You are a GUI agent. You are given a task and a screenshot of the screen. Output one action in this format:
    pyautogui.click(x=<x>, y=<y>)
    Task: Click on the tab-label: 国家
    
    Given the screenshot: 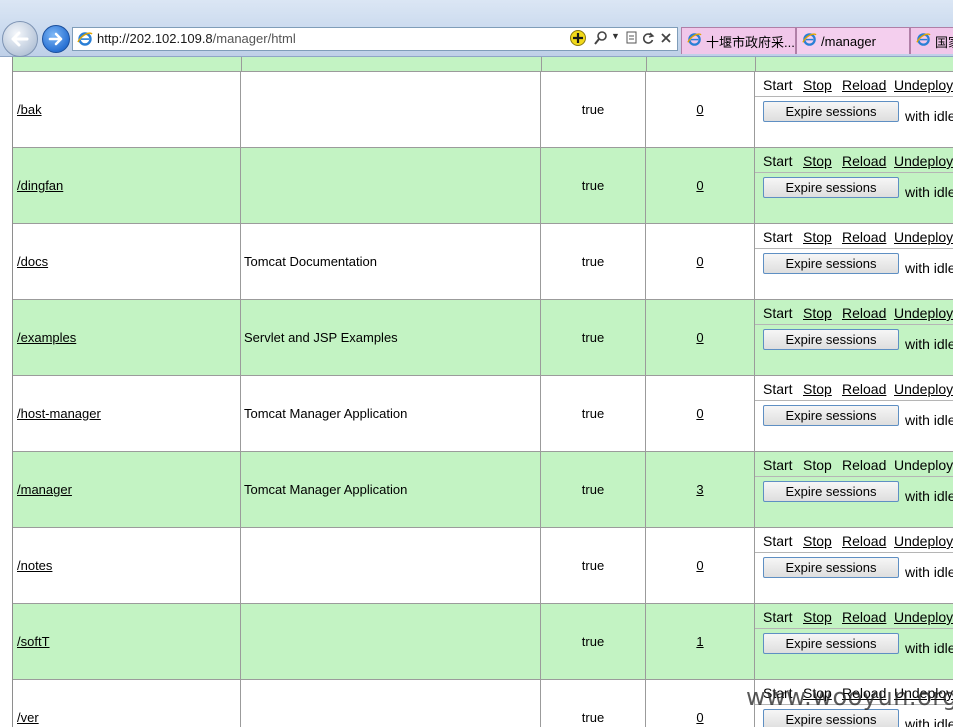 What is the action you would take?
    pyautogui.click(x=944, y=42)
    